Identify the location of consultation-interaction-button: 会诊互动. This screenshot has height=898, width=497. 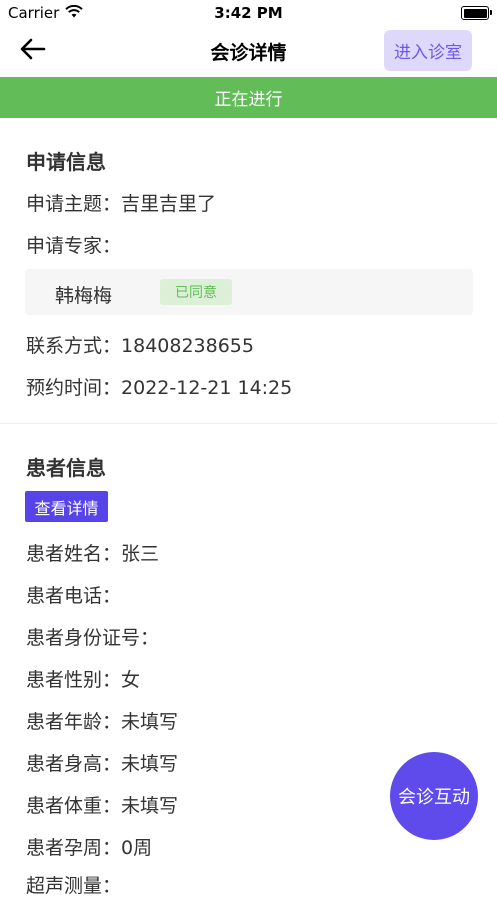
(434, 796).